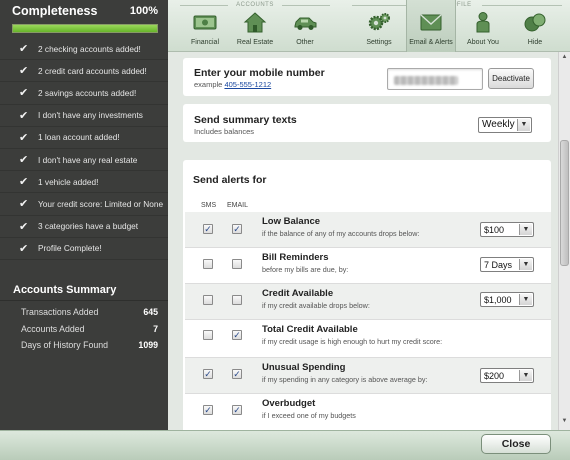  What do you see at coordinates (535, 42) in the screenshot?
I see `toolbar-button-label: Hide` at bounding box center [535, 42].